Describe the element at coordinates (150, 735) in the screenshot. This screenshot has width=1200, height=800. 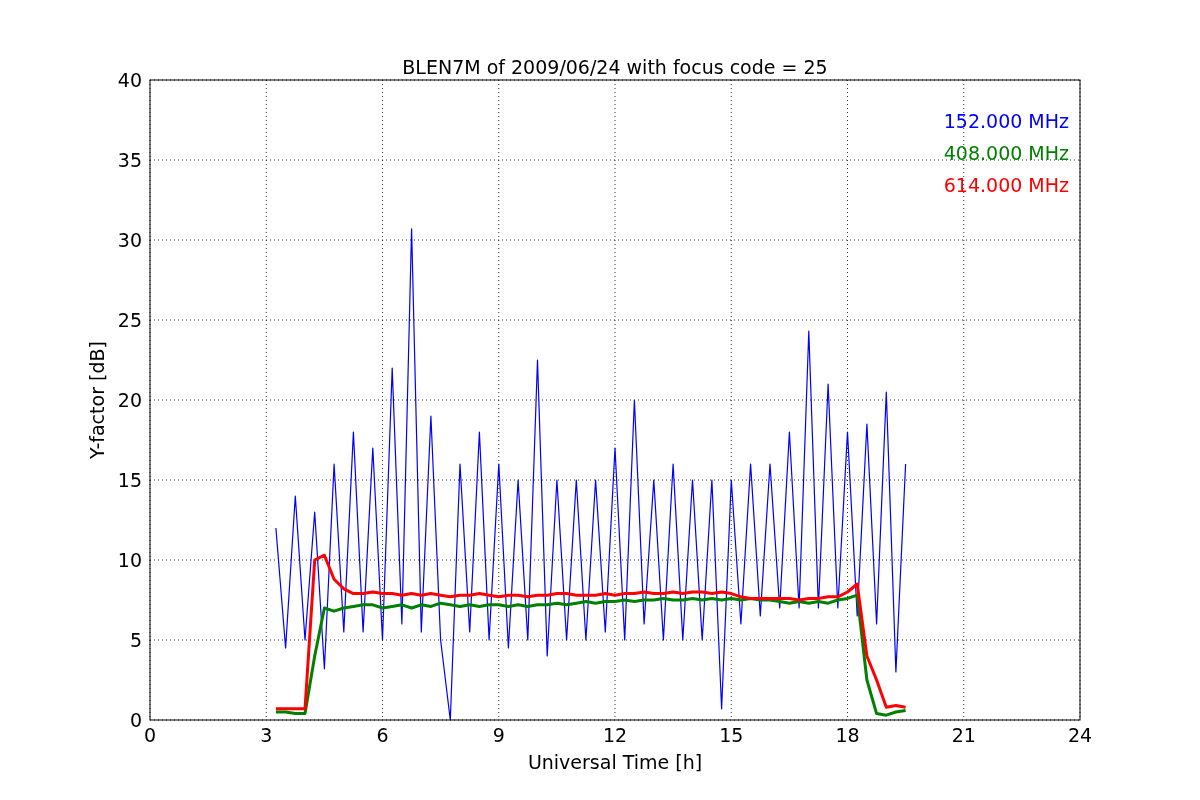
I see `x-tick-label: 0` at that location.